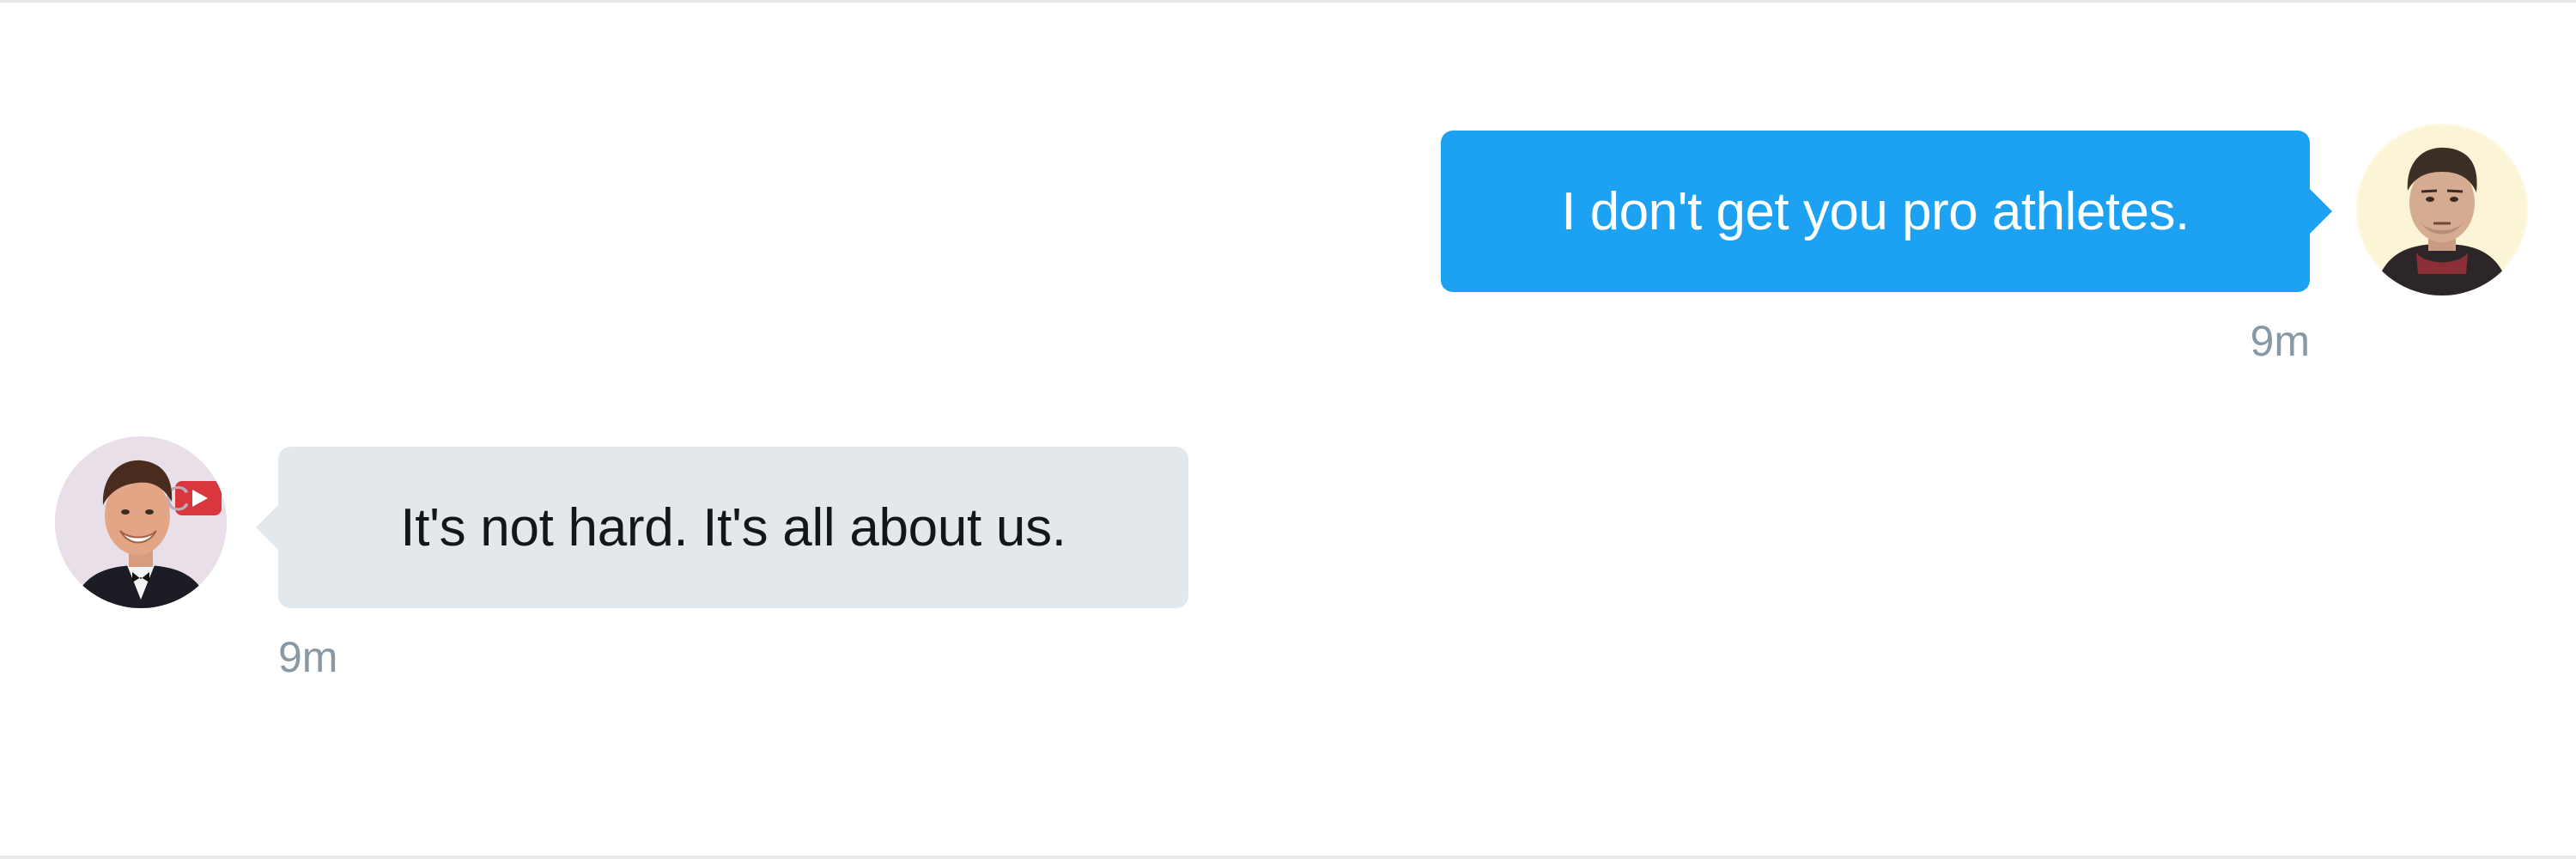 This screenshot has height=859, width=2576. What do you see at coordinates (2442, 210) in the screenshot?
I see `user-avatar-icon` at bounding box center [2442, 210].